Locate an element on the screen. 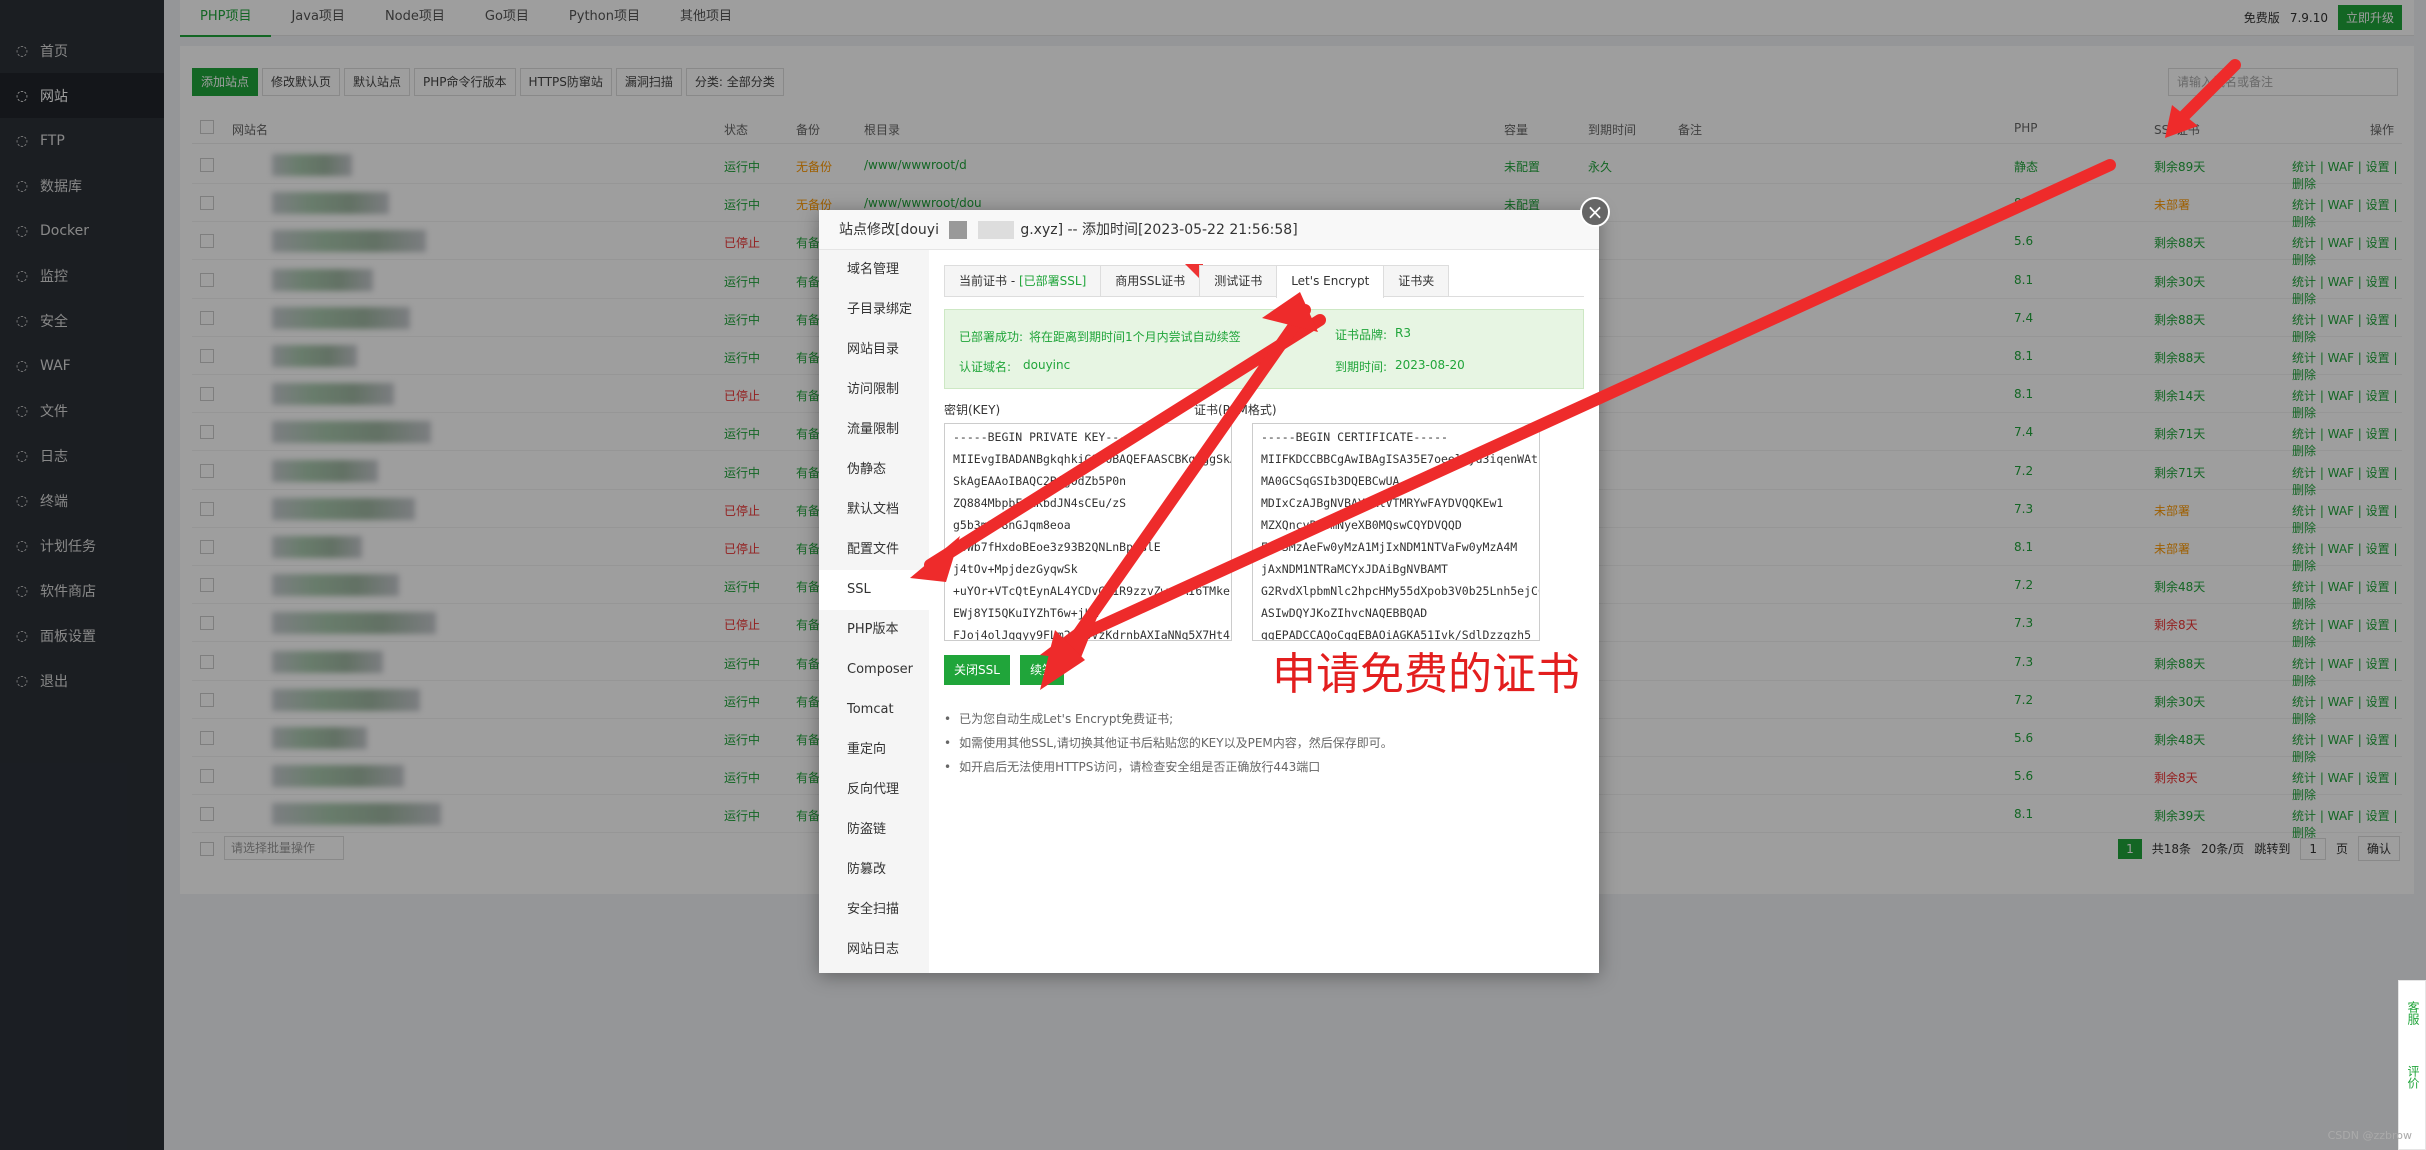 Image resolution: width=2426 pixels, height=1150 pixels. right-float-tabs: 客服 评价 is located at coordinates (2412, 1065).